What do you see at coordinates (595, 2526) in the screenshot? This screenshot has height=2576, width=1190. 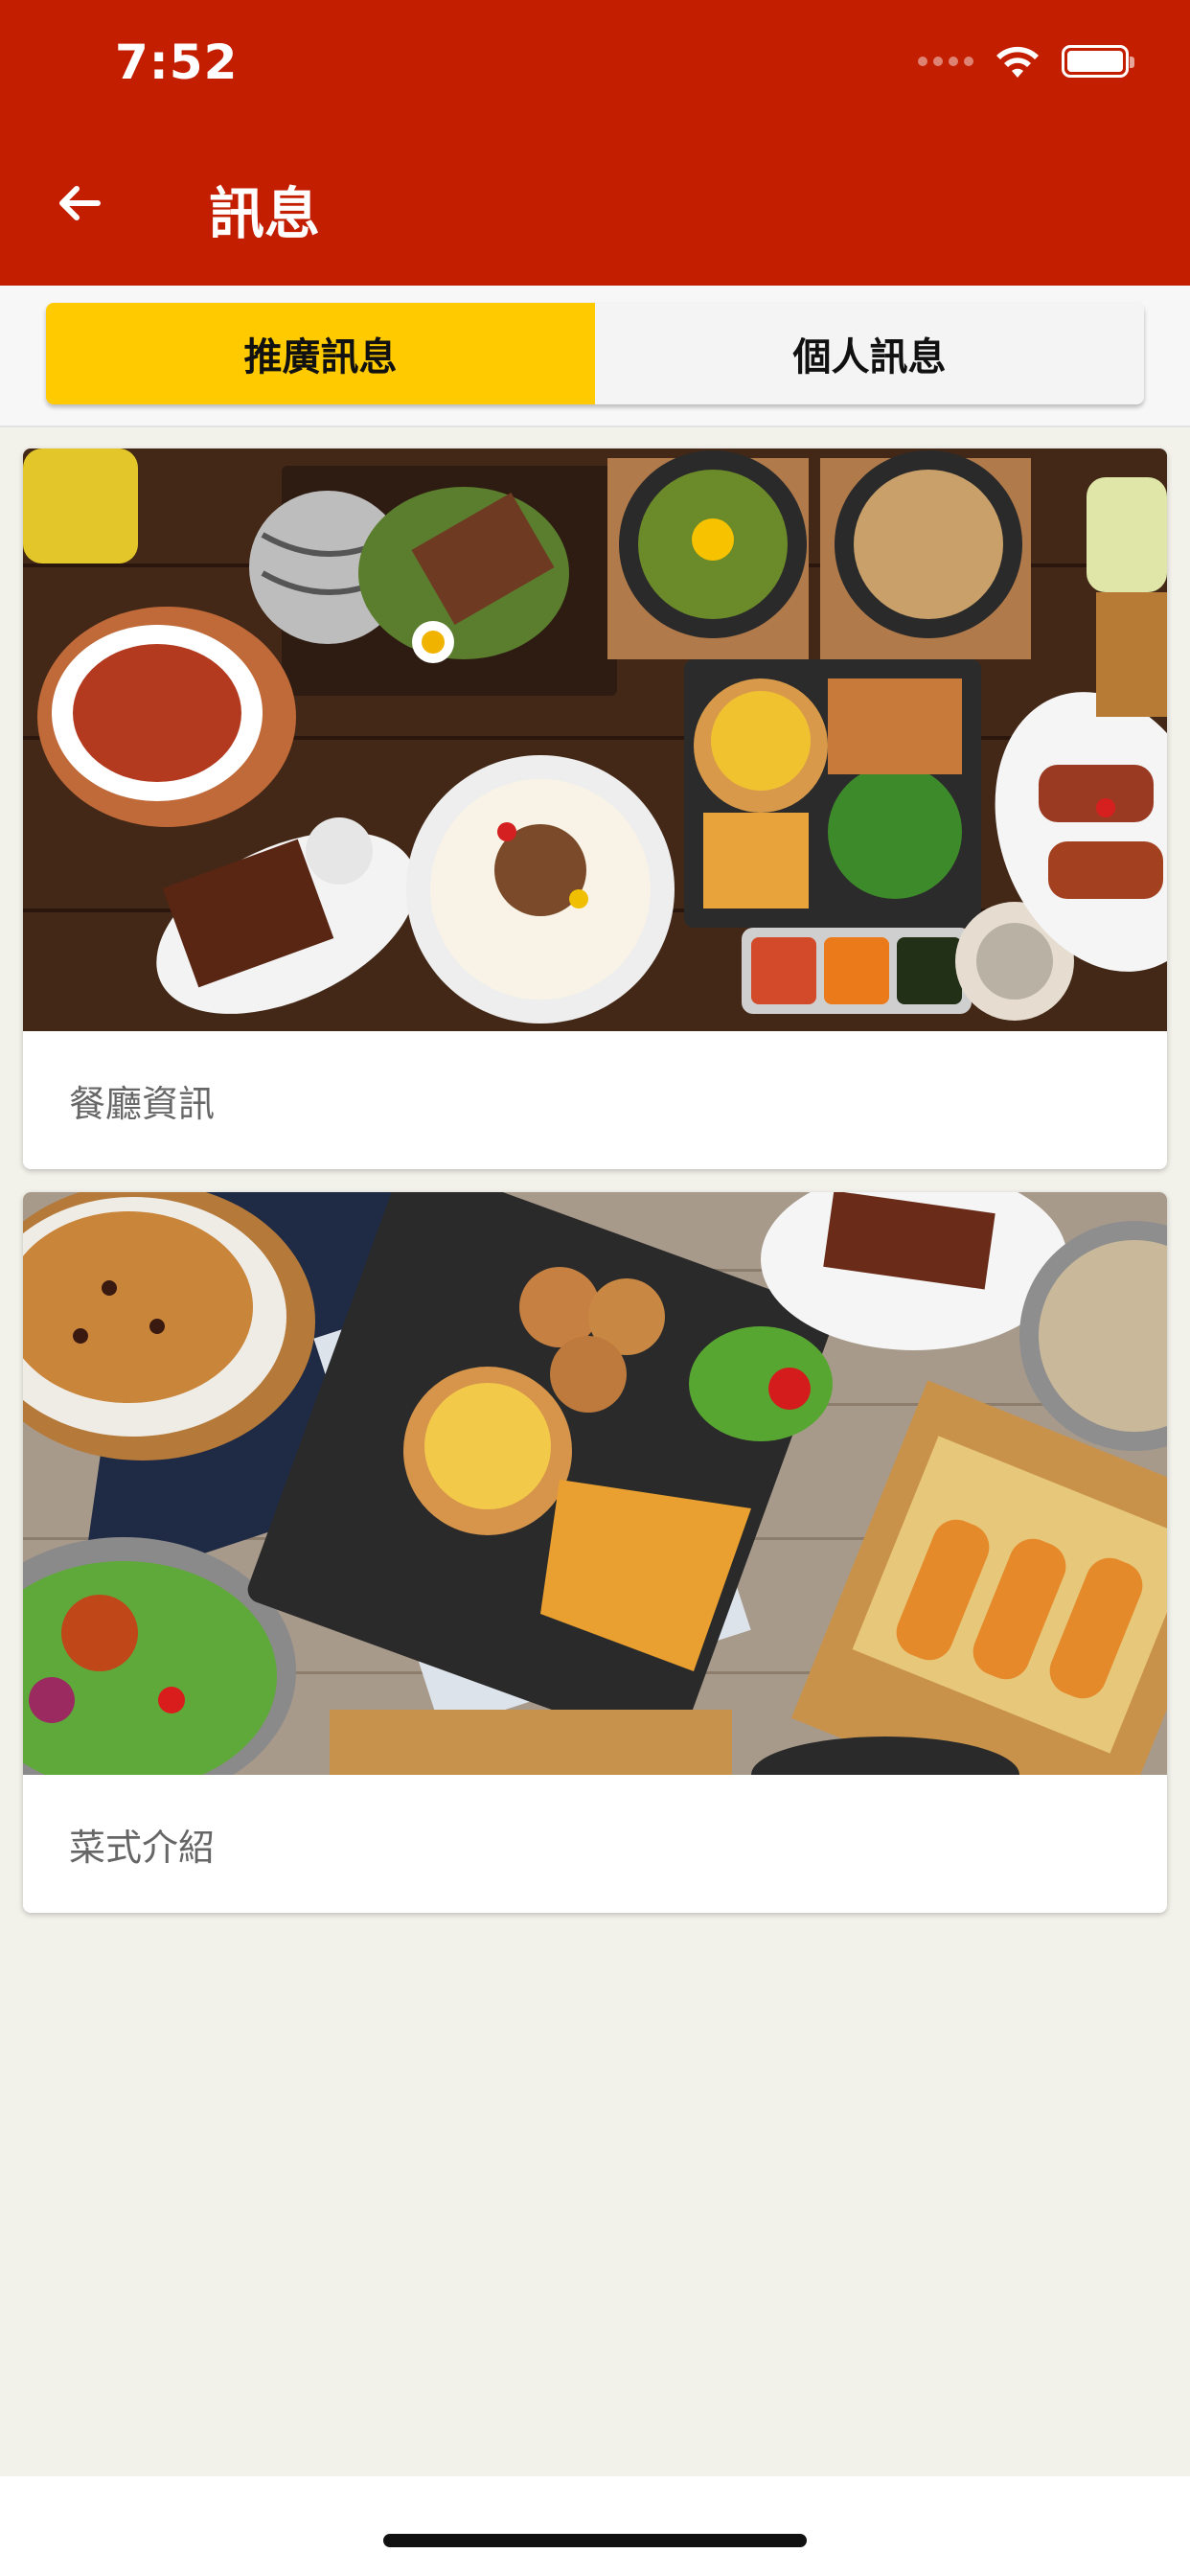 I see `bottom-safe-area` at bounding box center [595, 2526].